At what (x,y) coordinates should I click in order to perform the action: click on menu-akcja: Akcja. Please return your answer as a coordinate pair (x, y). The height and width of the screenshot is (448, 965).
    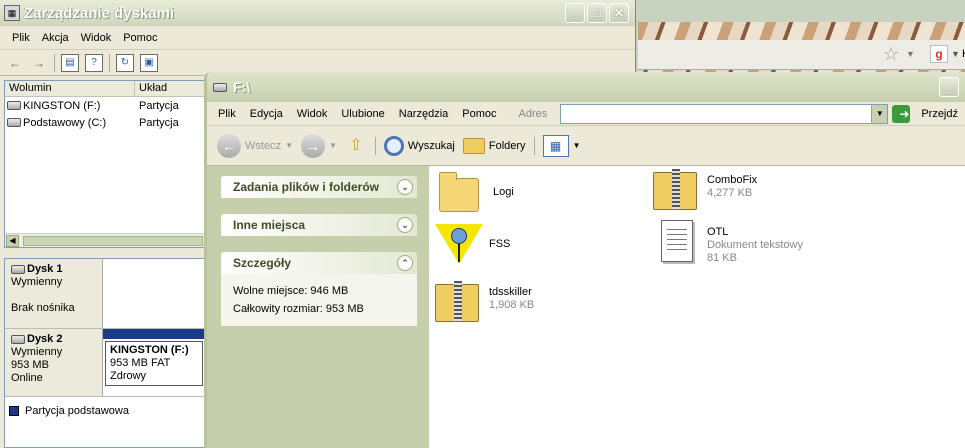
    Looking at the image, I should click on (55, 38).